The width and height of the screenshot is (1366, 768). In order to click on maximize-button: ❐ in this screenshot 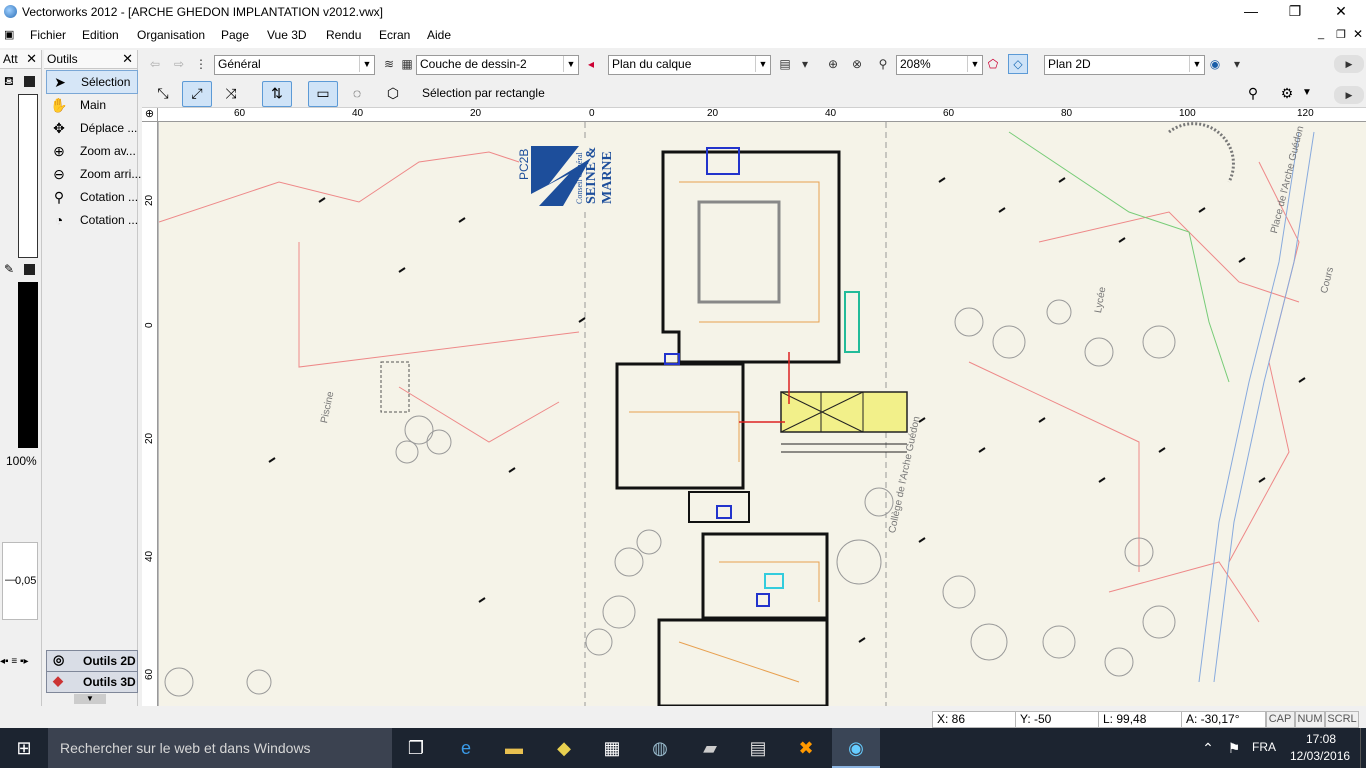, I will do `click(1295, 12)`.